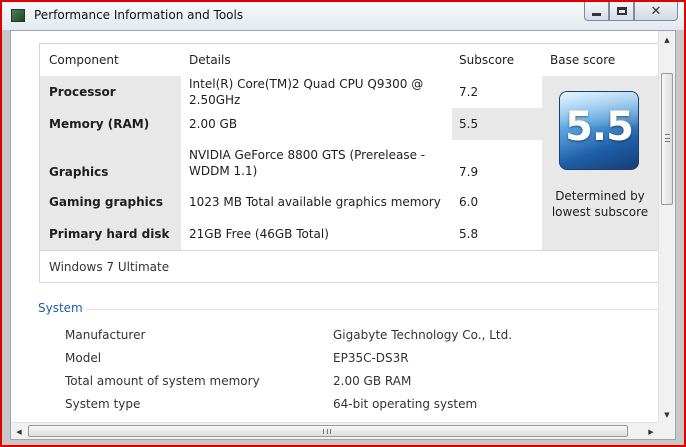 The image size is (686, 447). What do you see at coordinates (423, 335) in the screenshot?
I see `system-value: Gigabyte Technology Co., Ltd.` at bounding box center [423, 335].